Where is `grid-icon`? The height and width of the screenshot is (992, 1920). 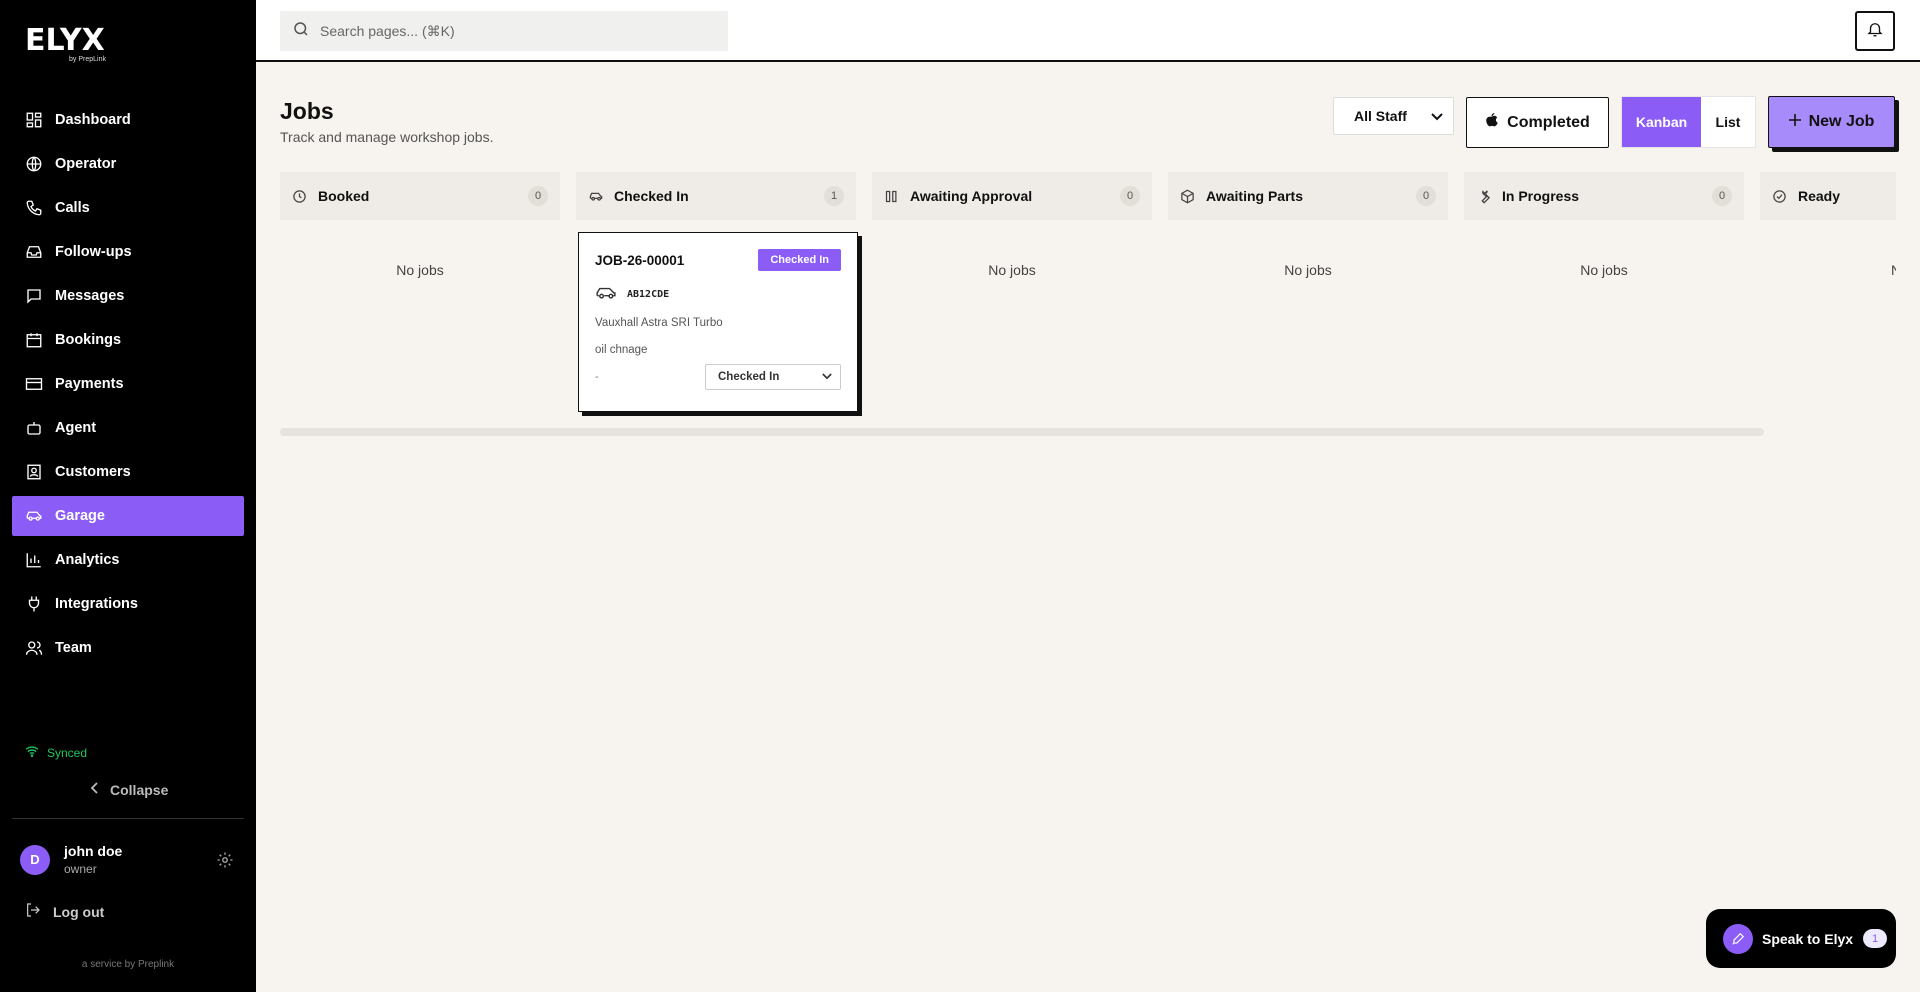
grid-icon is located at coordinates (34, 120).